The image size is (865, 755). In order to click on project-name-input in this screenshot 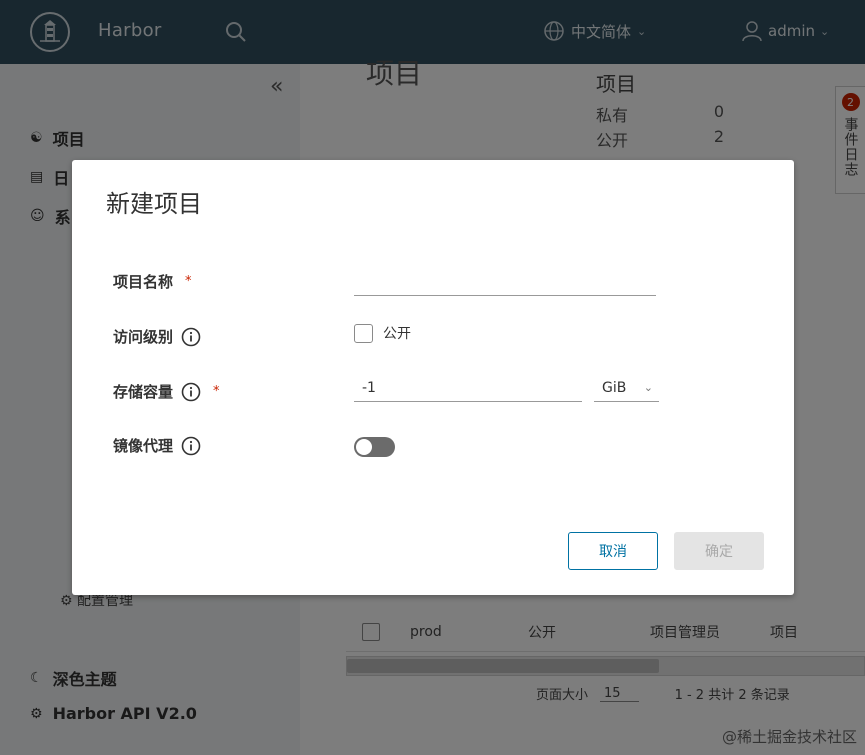, I will do `click(505, 282)`.